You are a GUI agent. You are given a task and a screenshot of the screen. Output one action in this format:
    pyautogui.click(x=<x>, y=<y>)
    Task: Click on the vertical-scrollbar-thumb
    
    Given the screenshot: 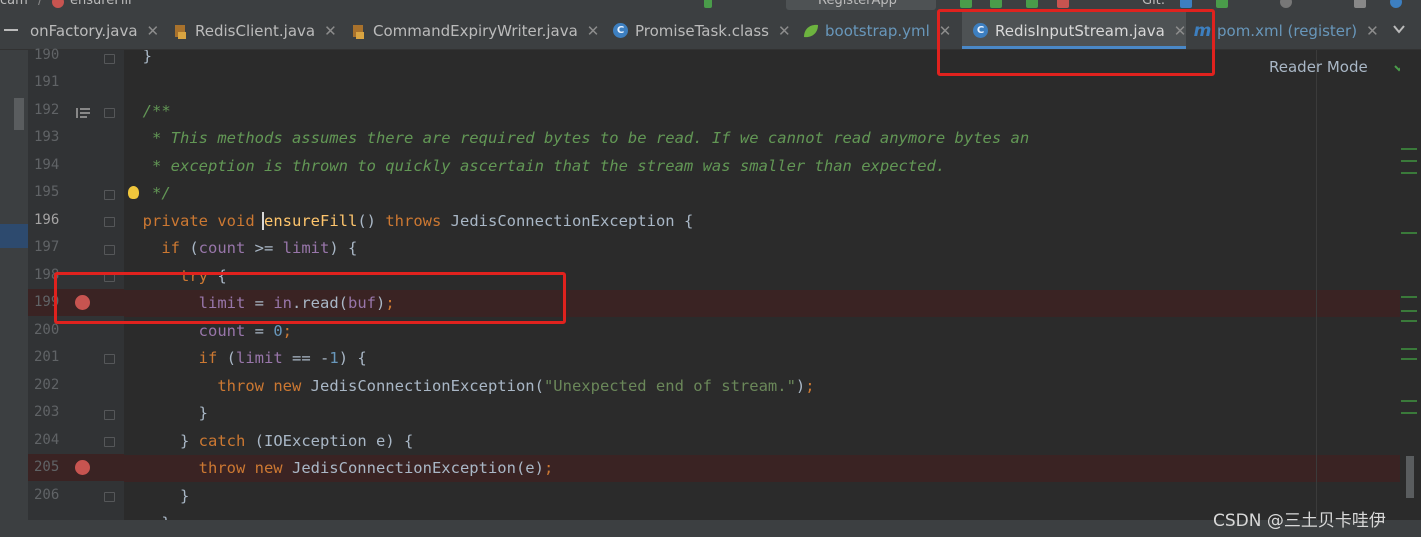 What is the action you would take?
    pyautogui.click(x=1410, y=477)
    